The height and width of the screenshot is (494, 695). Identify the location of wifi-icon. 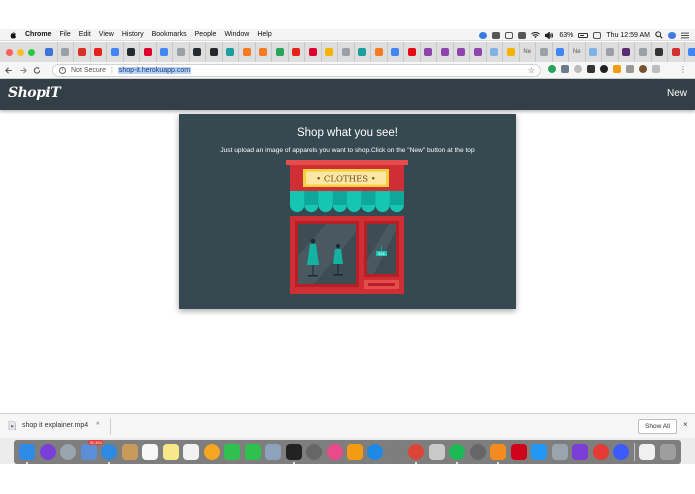
(536, 35).